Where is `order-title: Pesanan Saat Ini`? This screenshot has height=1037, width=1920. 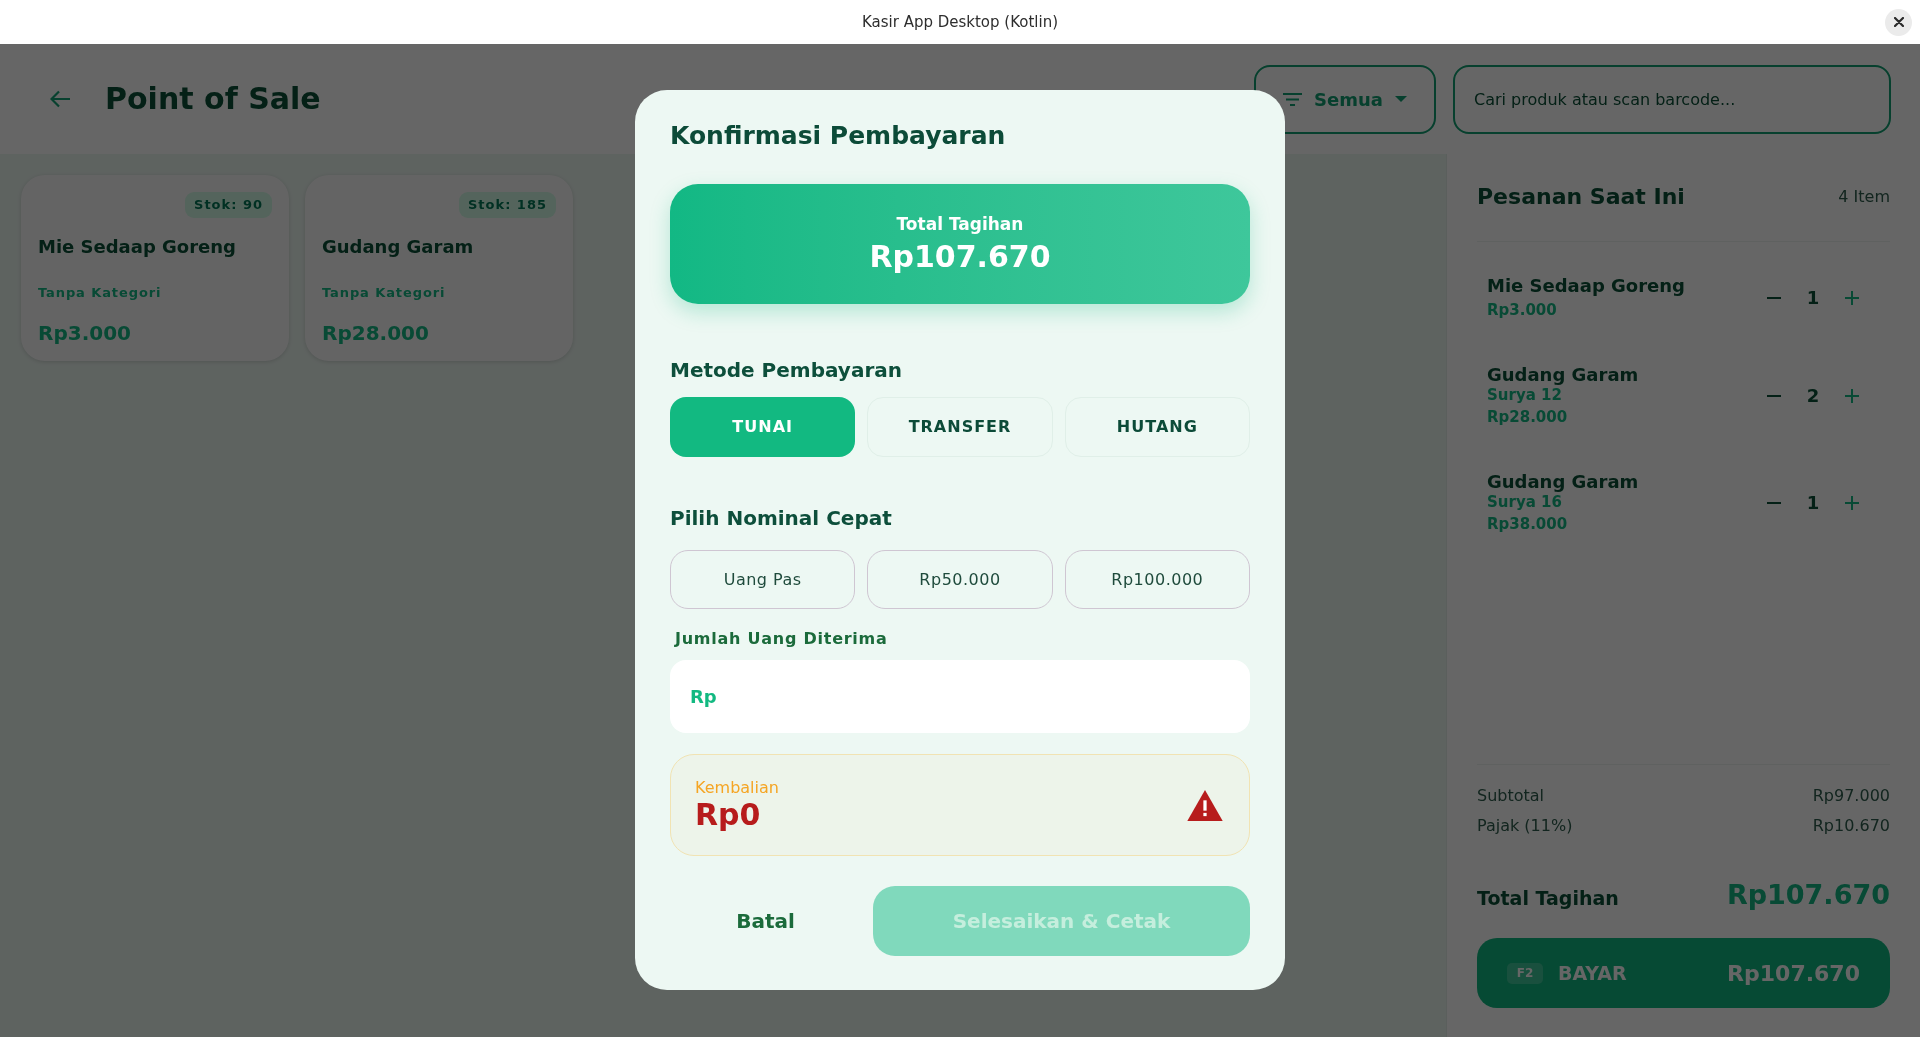
order-title: Pesanan Saat Ini is located at coordinates (1581, 197).